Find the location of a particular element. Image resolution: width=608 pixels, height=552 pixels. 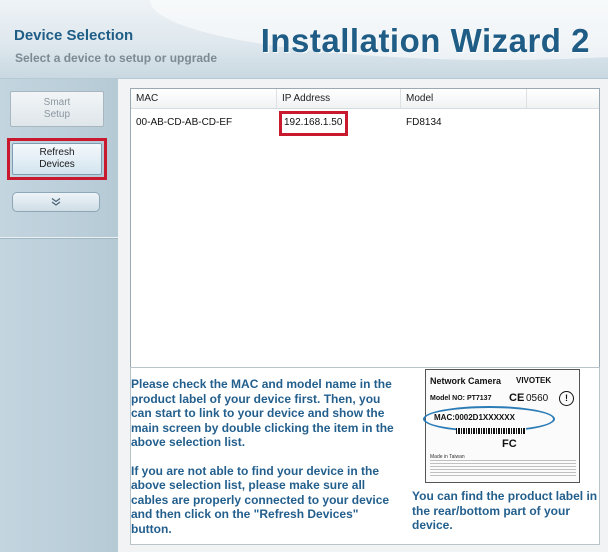

expand-button is located at coordinates (56, 202).